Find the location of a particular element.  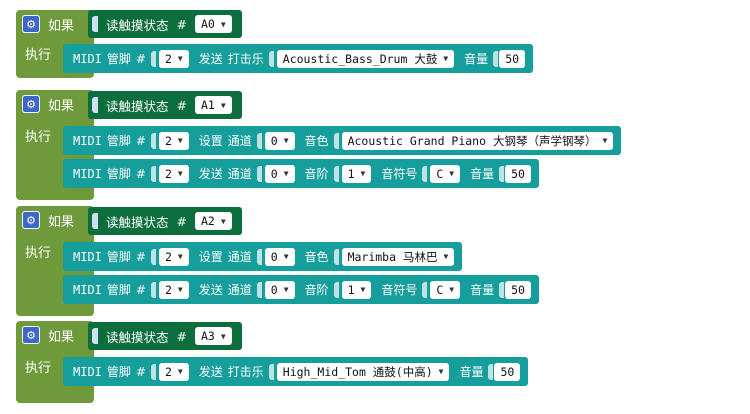

timbre-dropdown: Acoustic Grand Piano 大钢琴（声学钢琴） ▼ is located at coordinates (477, 140).